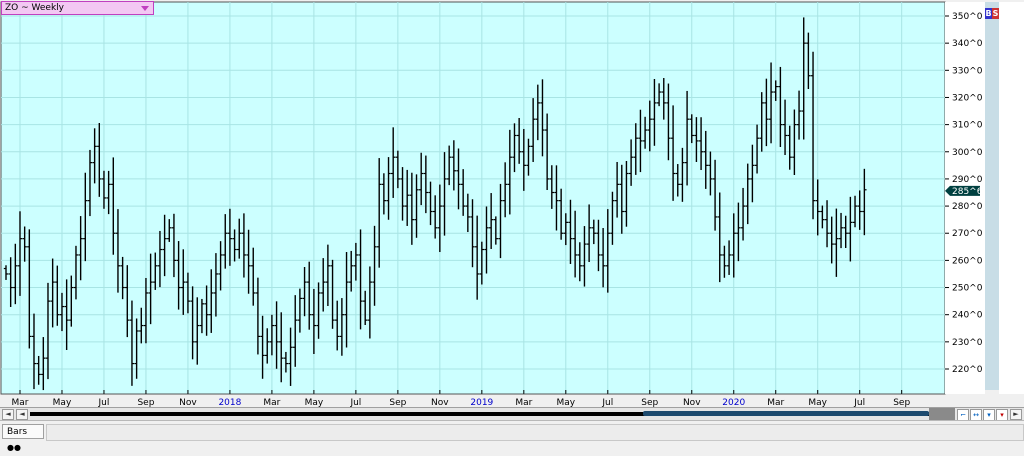 The image size is (1024, 456). Describe the element at coordinates (967, 180) in the screenshot. I see `y-tick-label: 290^0` at that location.